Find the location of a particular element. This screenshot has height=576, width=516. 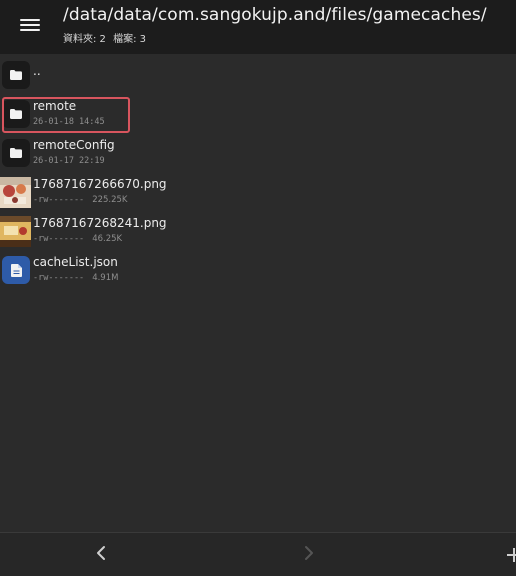

file-meta: -rw------- 225.25K is located at coordinates (80, 200).